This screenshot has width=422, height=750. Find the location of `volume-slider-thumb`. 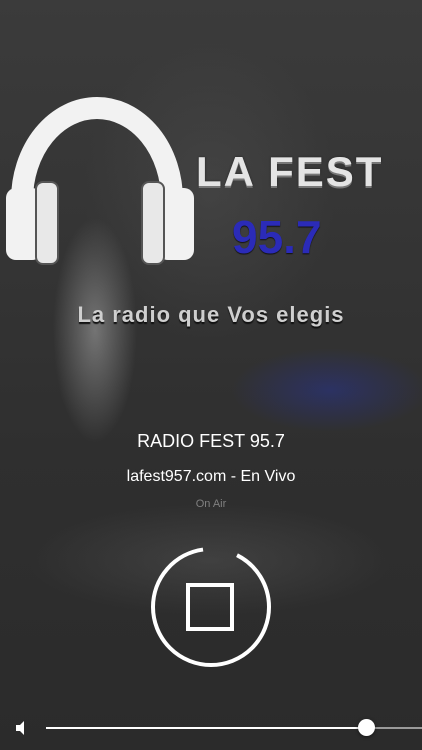

volume-slider-thumb is located at coordinates (366, 727).